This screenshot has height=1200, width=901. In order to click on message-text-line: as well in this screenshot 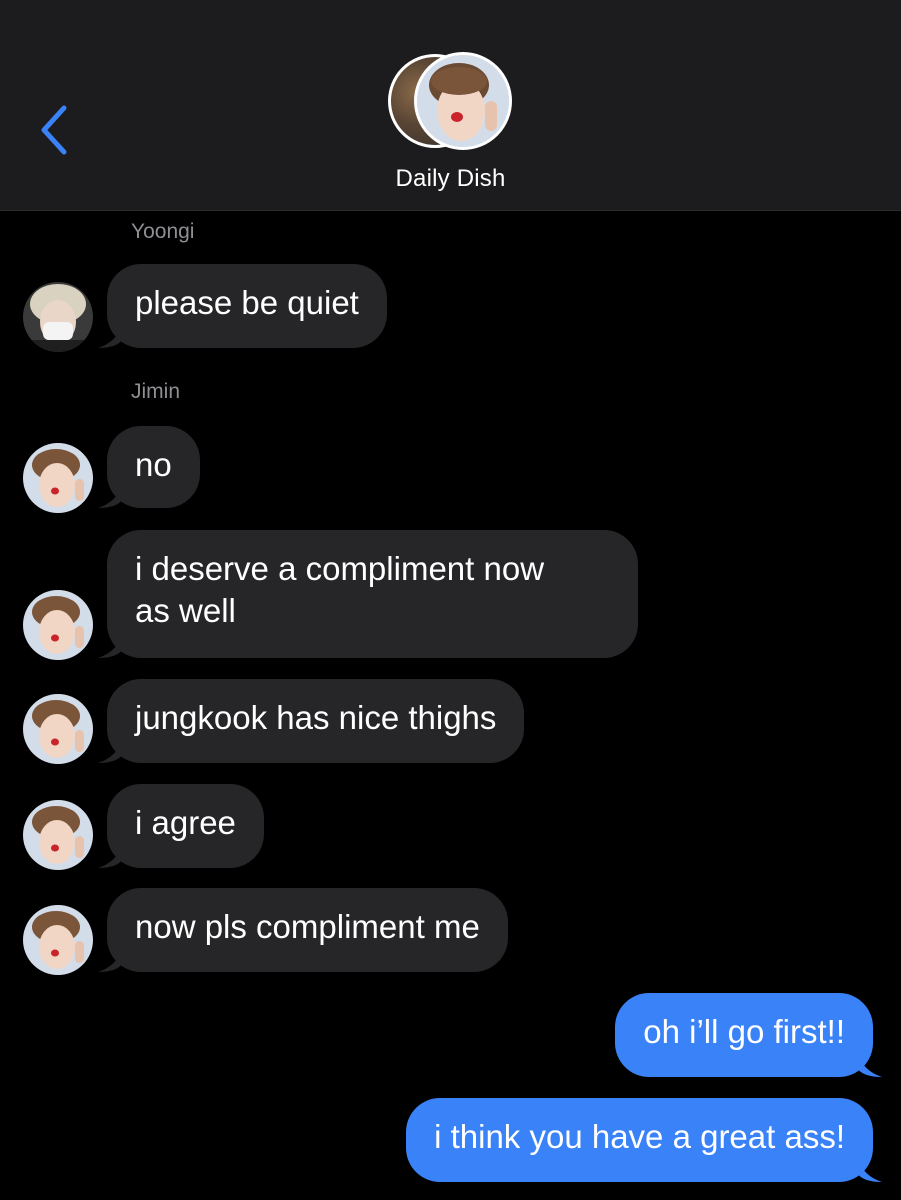, I will do `click(185, 610)`.